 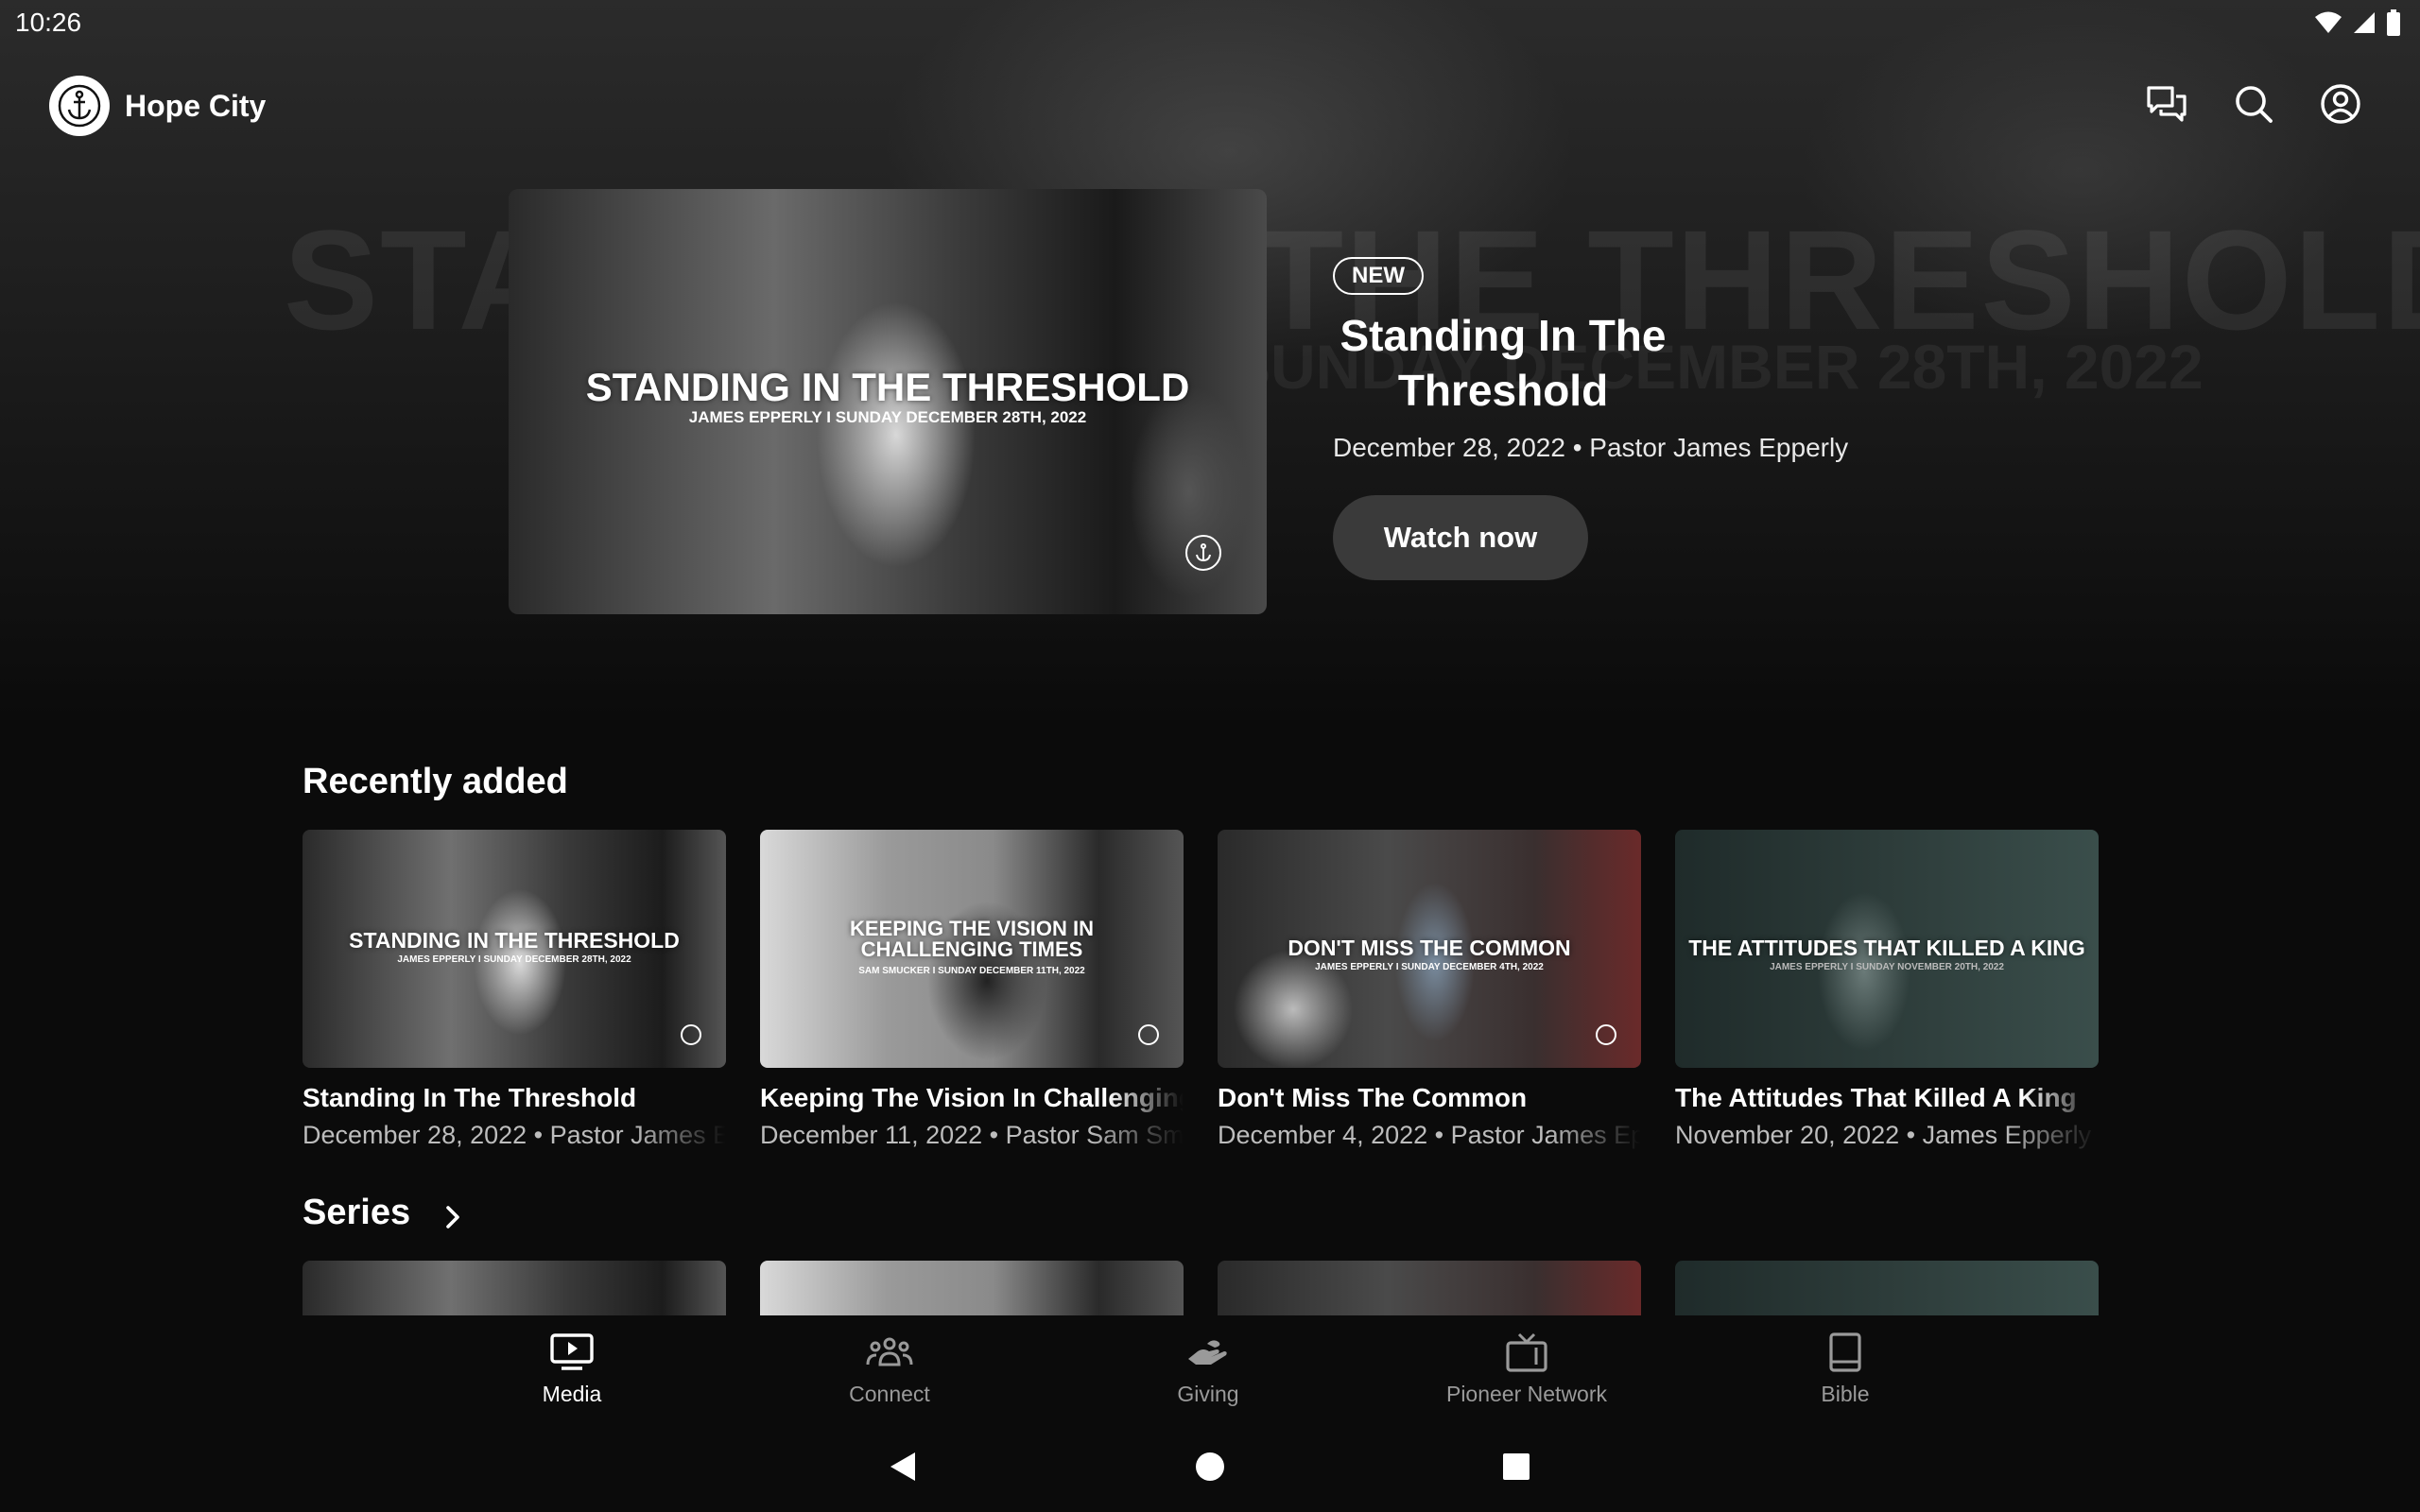 What do you see at coordinates (1845, 1394) in the screenshot?
I see `nav-label: Bible` at bounding box center [1845, 1394].